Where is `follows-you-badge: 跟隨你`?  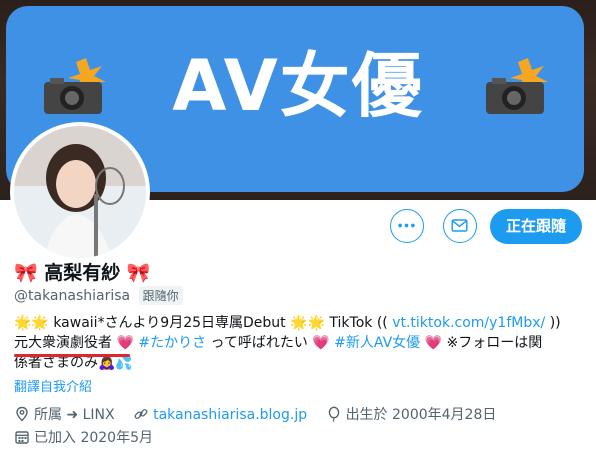 follows-you-badge: 跟隨你 is located at coordinates (160, 295).